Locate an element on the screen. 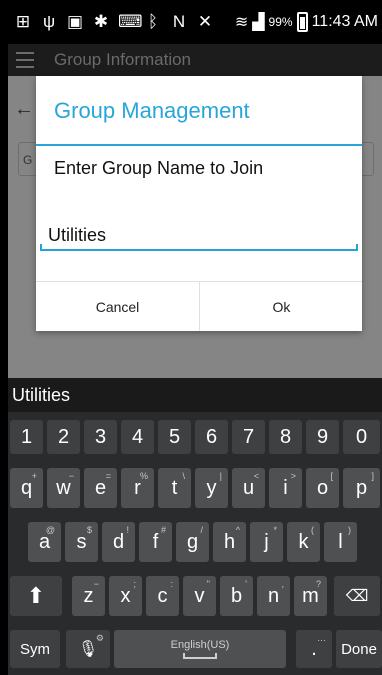  cancel-button: Cancel is located at coordinates (117, 306).